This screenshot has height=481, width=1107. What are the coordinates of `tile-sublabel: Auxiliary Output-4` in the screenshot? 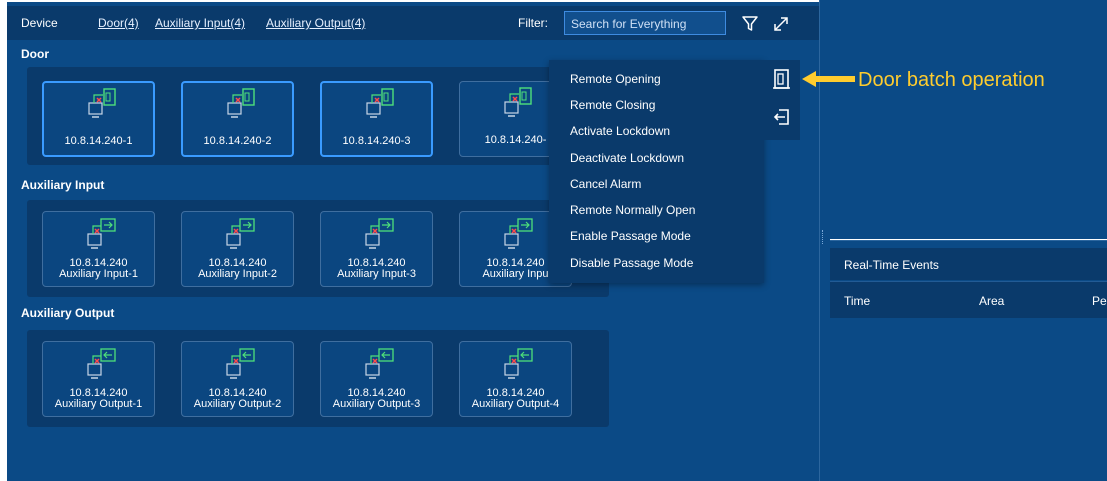 It's located at (515, 404).